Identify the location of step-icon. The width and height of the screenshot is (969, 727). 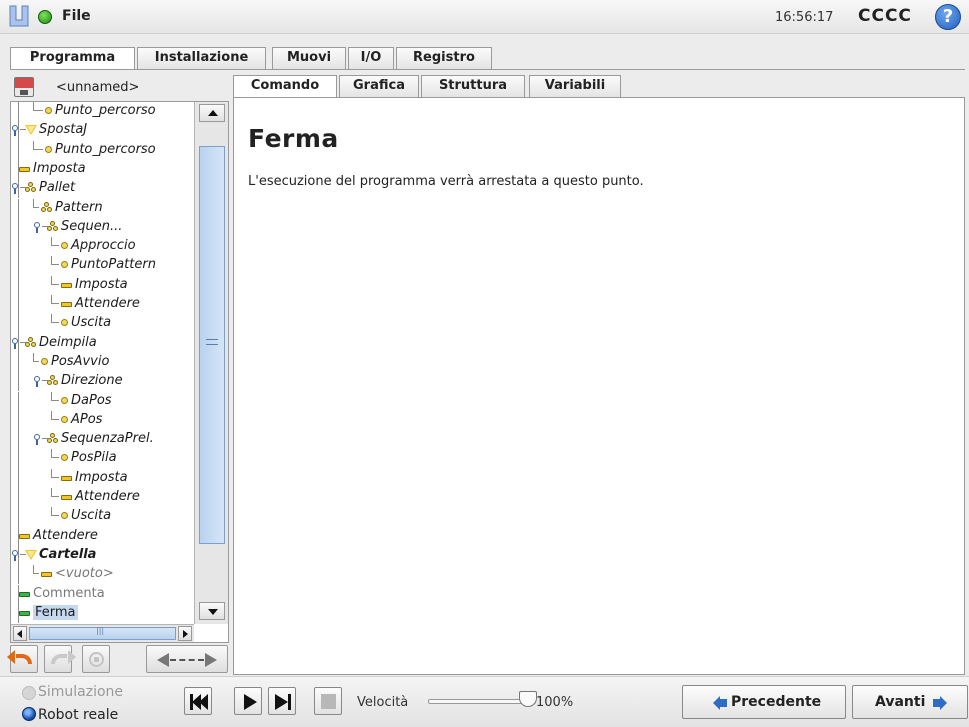
(281, 702).